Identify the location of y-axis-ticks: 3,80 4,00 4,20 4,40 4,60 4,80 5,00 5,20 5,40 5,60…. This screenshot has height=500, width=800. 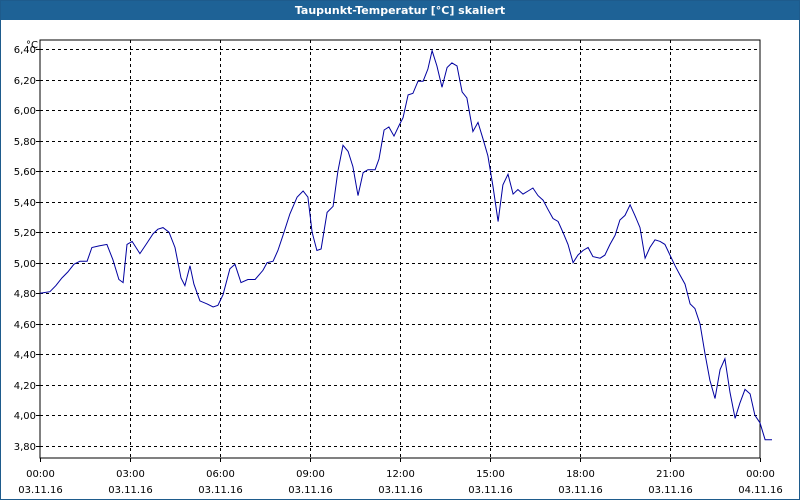
(27, 249).